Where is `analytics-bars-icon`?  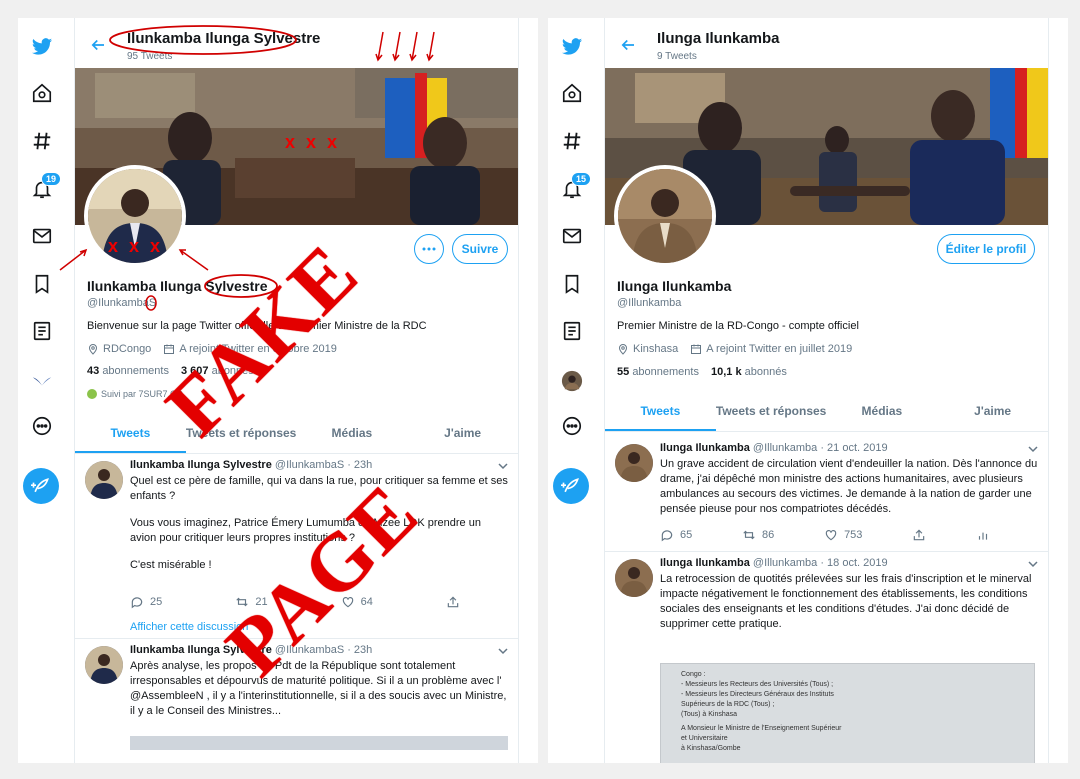 analytics-bars-icon is located at coordinates (983, 536).